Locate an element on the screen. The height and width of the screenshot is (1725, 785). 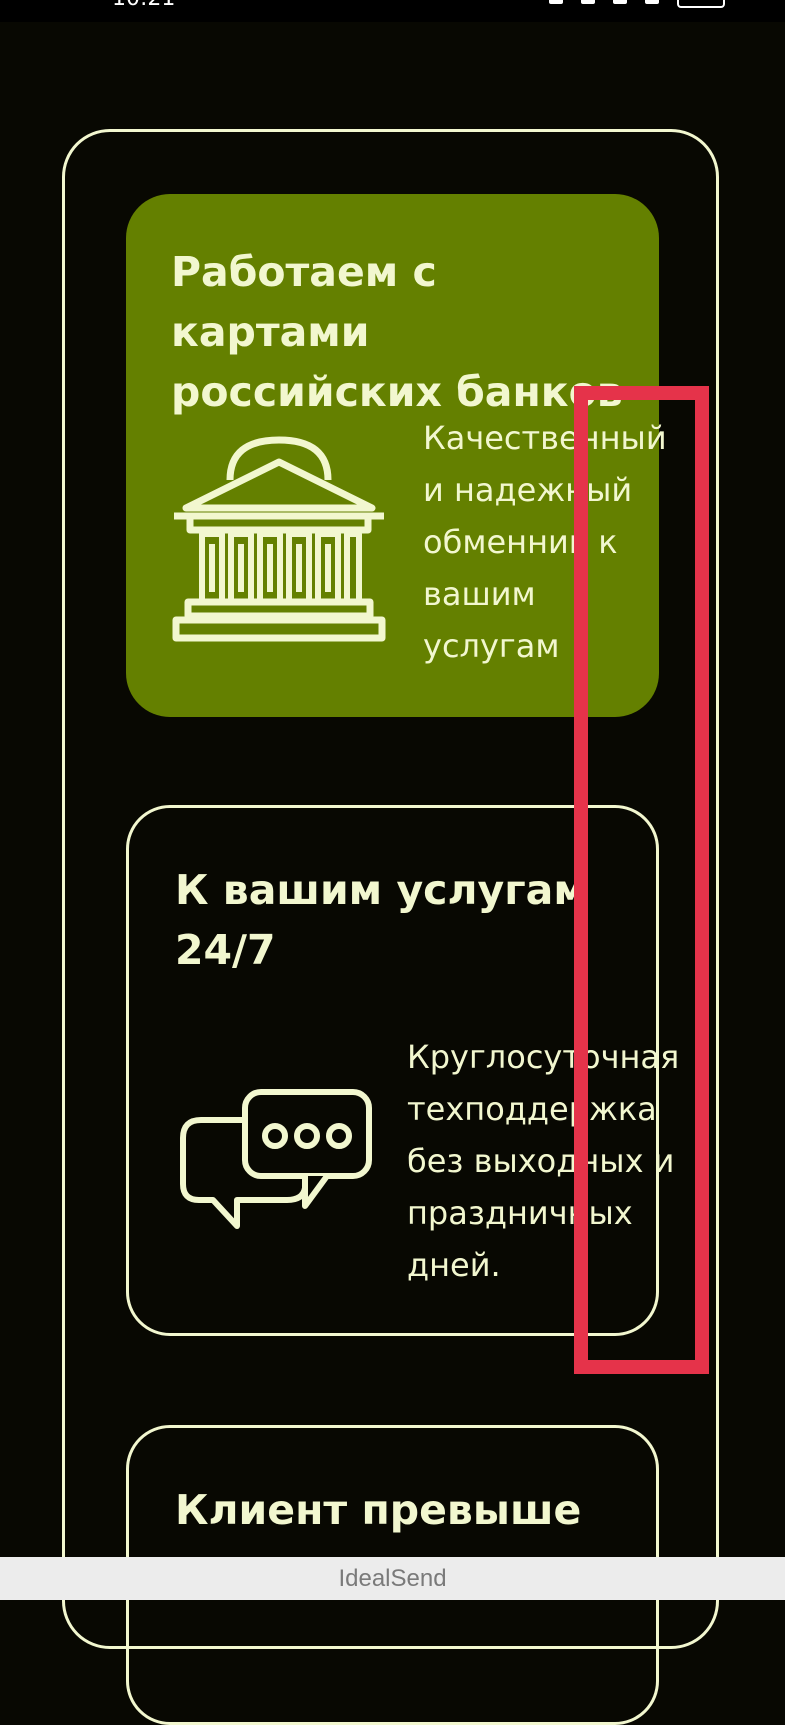
sim-icon is located at coordinates (556, 2).